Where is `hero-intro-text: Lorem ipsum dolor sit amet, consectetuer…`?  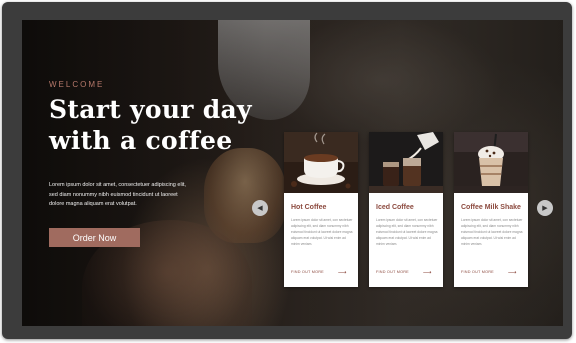
hero-intro-text: Lorem ipsum dolor sit amet, consectetuer… is located at coordinates (117, 194).